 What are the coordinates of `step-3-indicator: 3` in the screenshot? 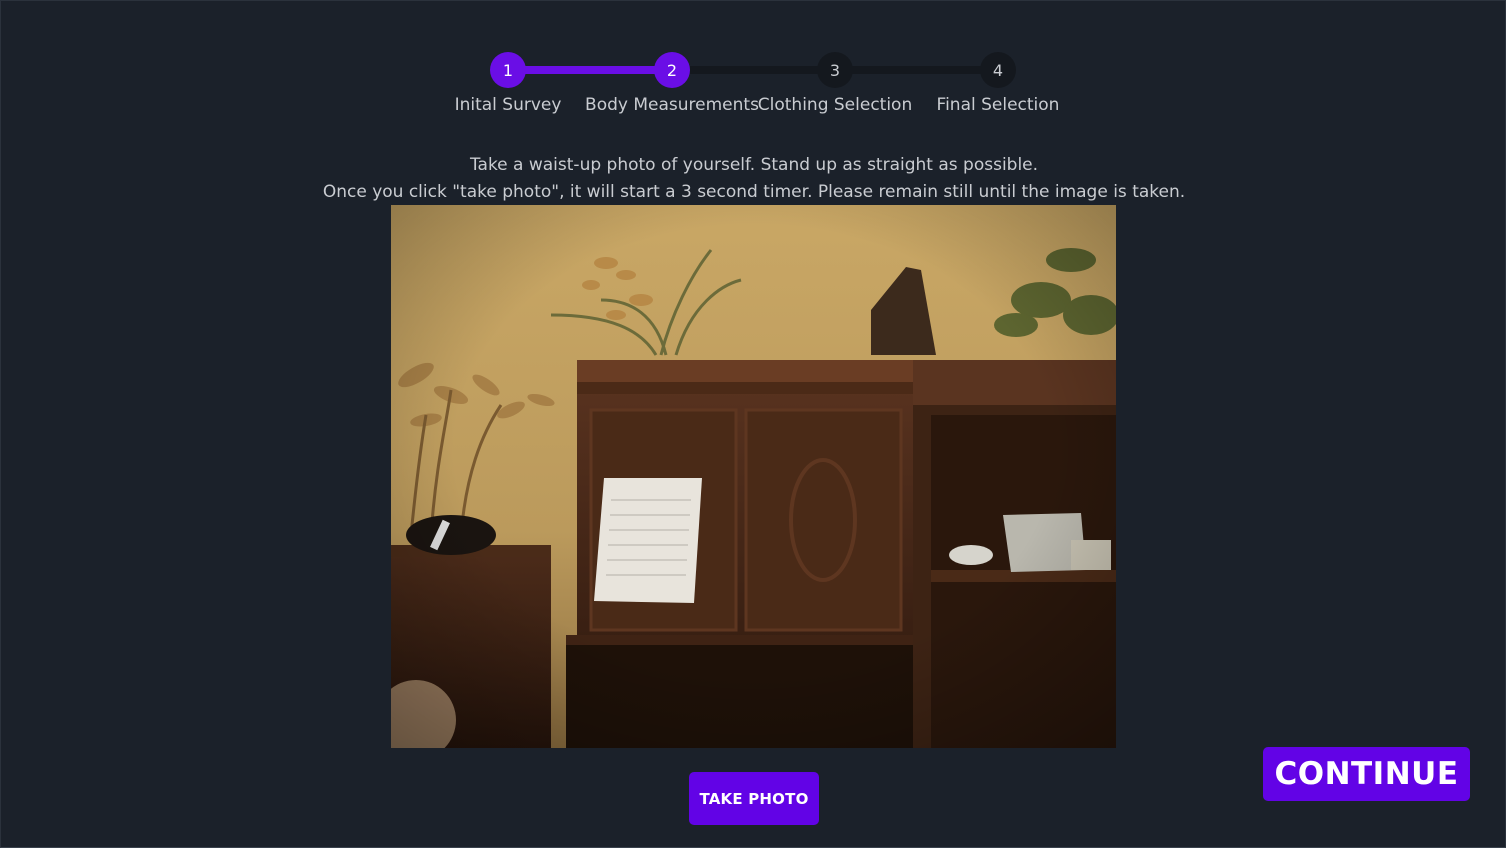 It's located at (835, 70).